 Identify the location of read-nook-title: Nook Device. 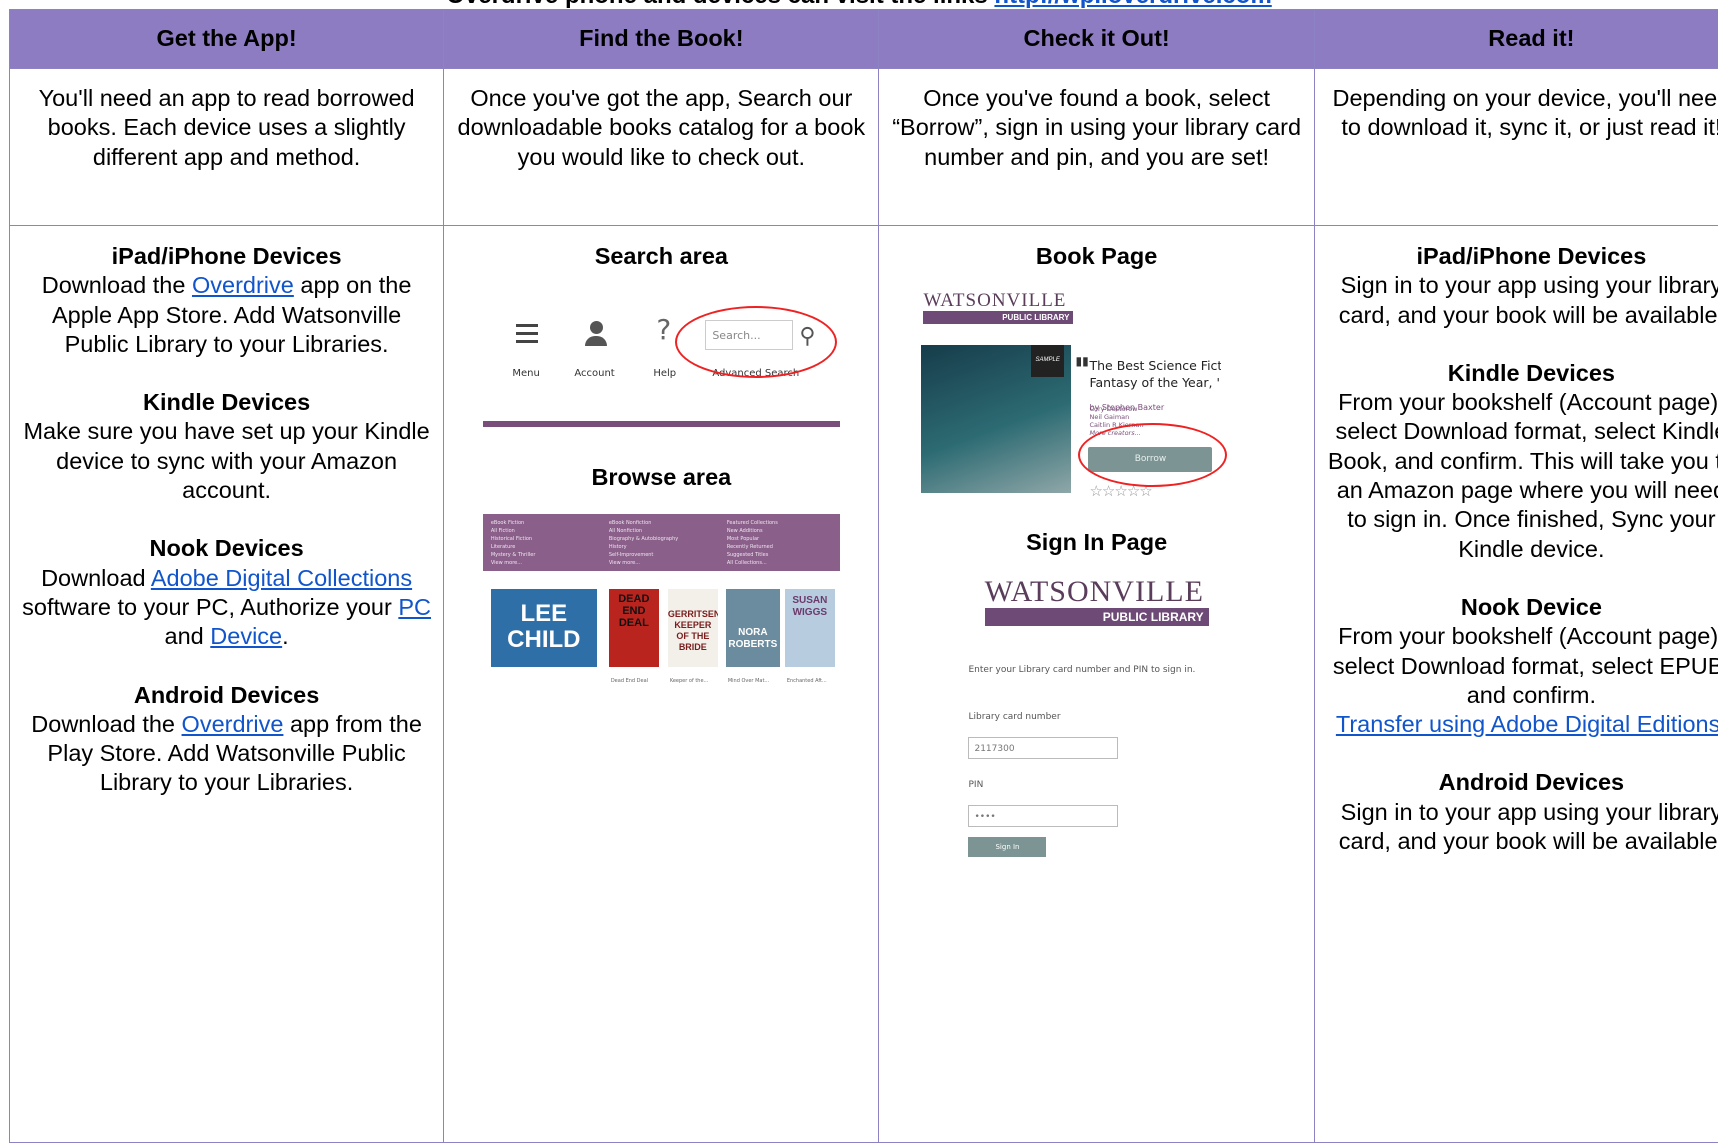
(1522, 607).